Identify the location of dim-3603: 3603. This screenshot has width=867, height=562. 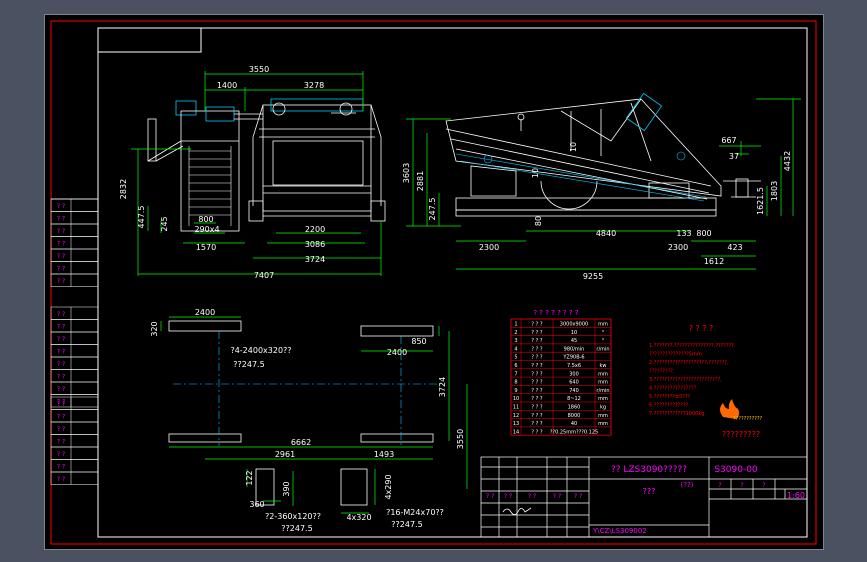
(406, 173).